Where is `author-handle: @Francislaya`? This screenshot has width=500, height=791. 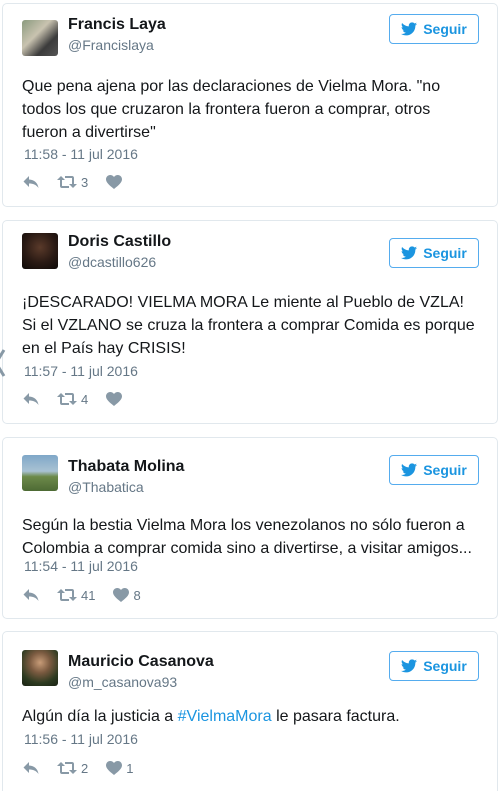
author-handle: @Francislaya is located at coordinates (111, 45).